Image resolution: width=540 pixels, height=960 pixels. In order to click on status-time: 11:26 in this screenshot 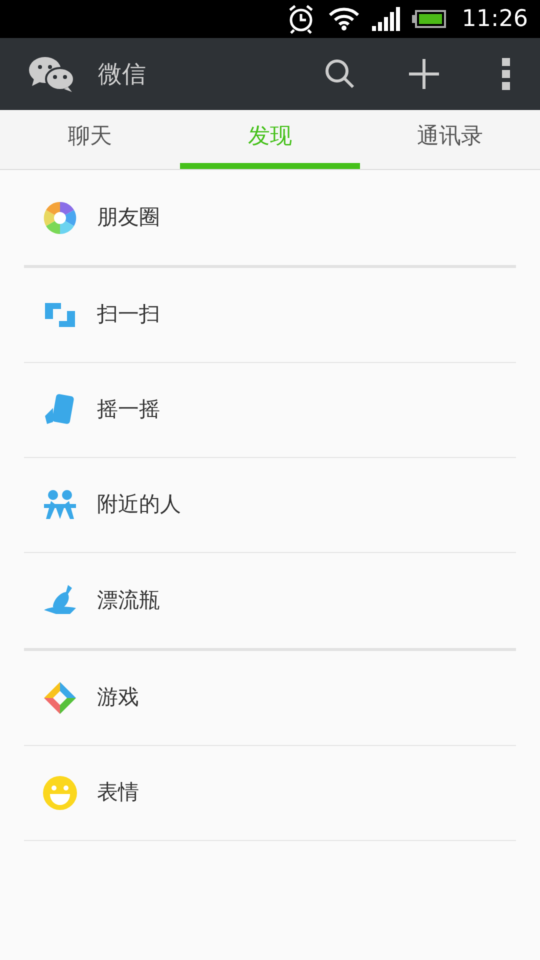, I will do `click(495, 19)`.